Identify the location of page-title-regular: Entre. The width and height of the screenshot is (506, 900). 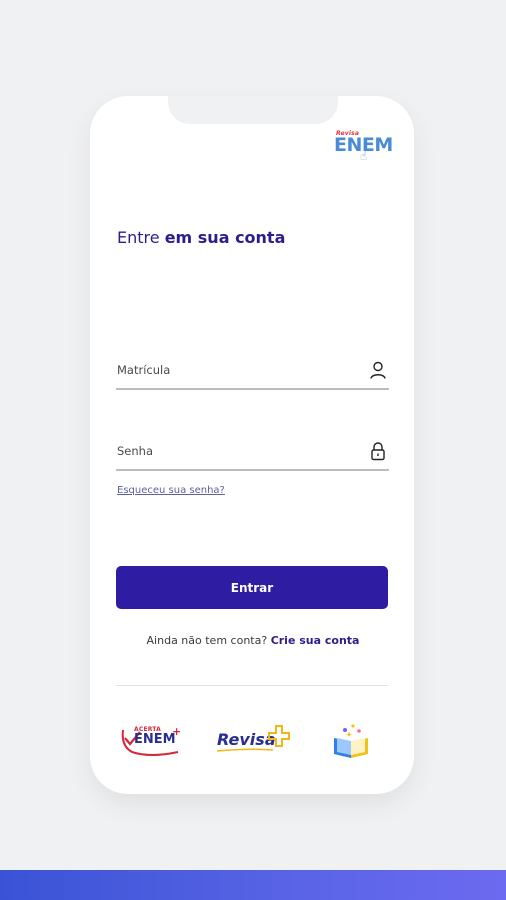
(141, 237).